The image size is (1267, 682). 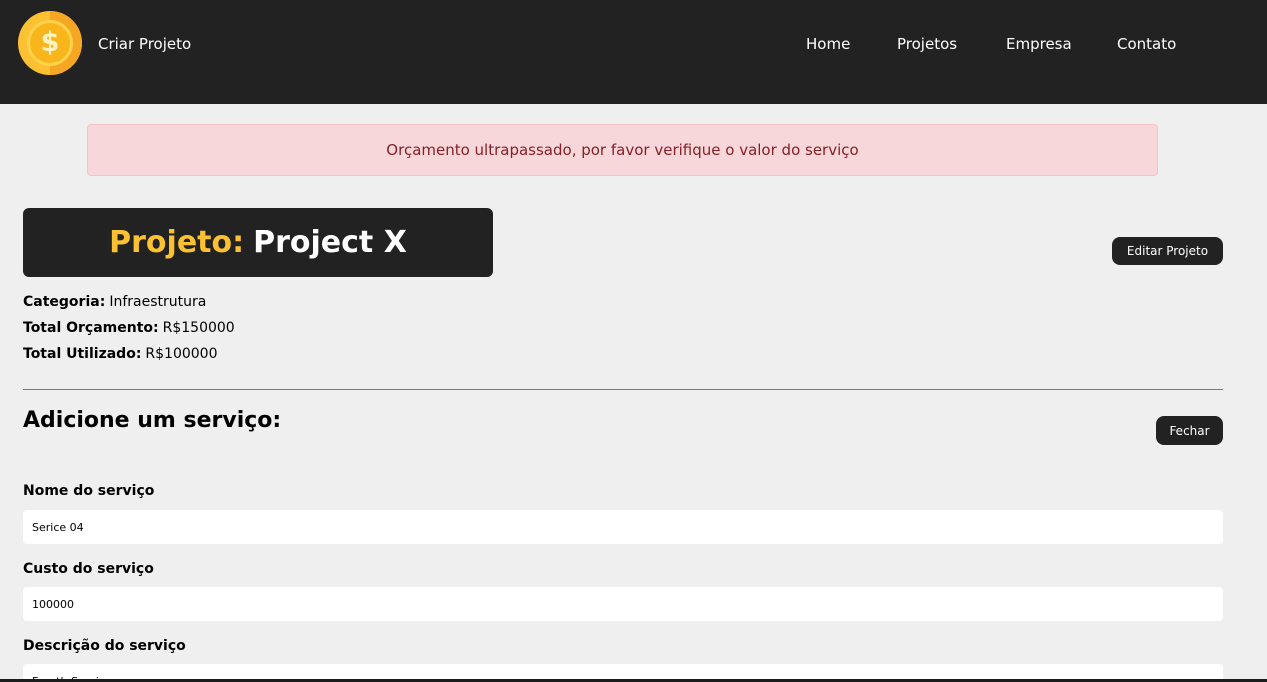 I want to click on service-cost-label: Custo do serviço, so click(x=88, y=569).